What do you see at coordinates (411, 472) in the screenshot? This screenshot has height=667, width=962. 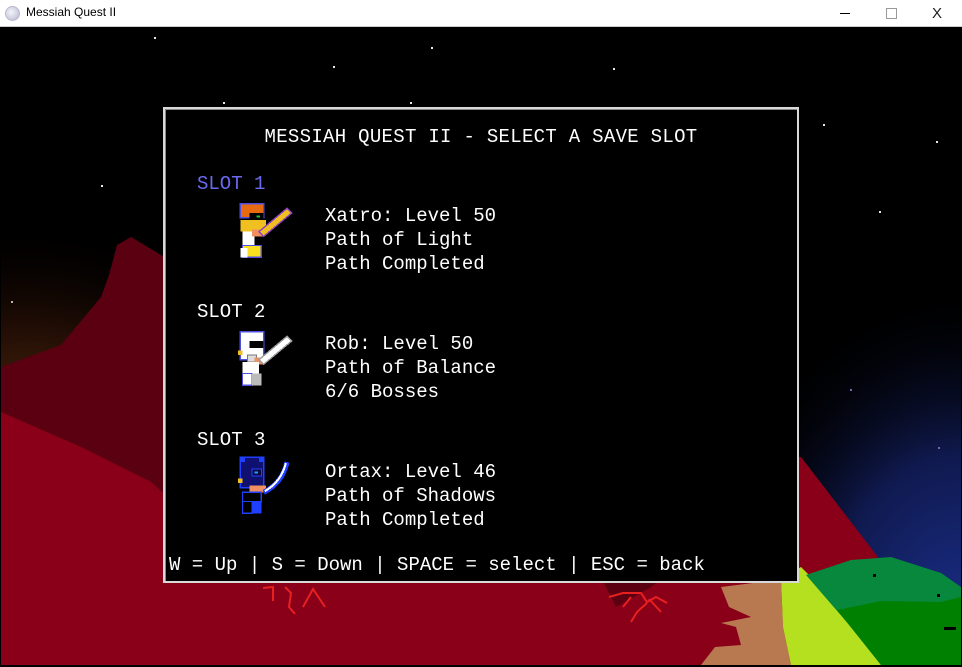 I see `slot-3-character-level: Ortax: Level 46` at bounding box center [411, 472].